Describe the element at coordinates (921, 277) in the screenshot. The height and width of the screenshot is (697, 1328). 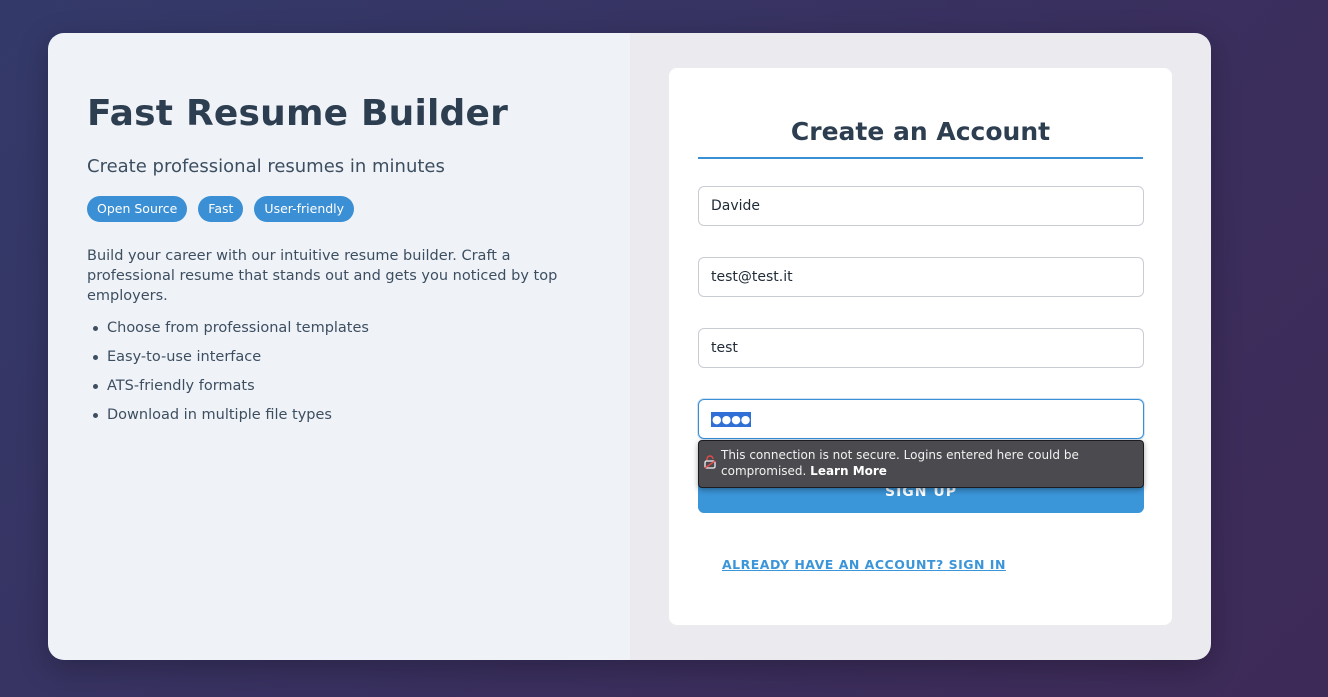
I see `email-field` at that location.